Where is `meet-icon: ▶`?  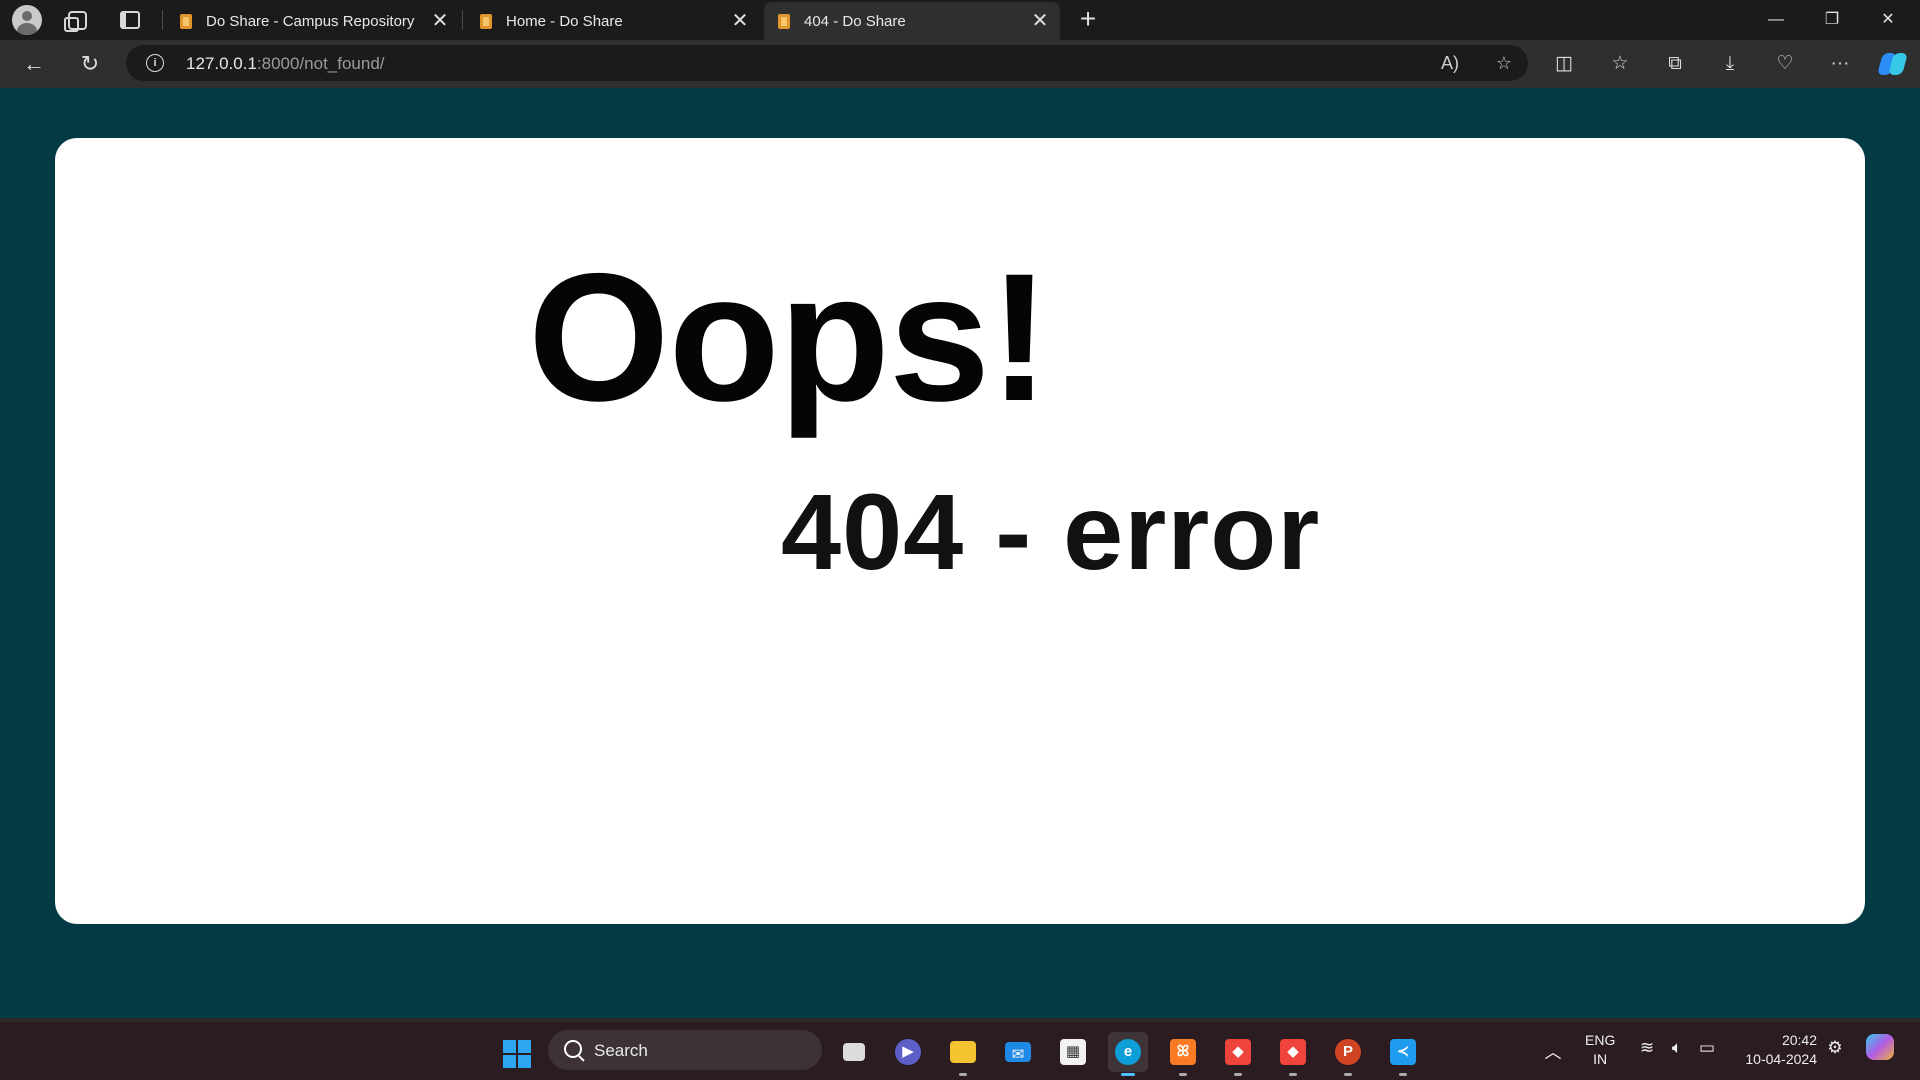
meet-icon: ▶ is located at coordinates (908, 1052).